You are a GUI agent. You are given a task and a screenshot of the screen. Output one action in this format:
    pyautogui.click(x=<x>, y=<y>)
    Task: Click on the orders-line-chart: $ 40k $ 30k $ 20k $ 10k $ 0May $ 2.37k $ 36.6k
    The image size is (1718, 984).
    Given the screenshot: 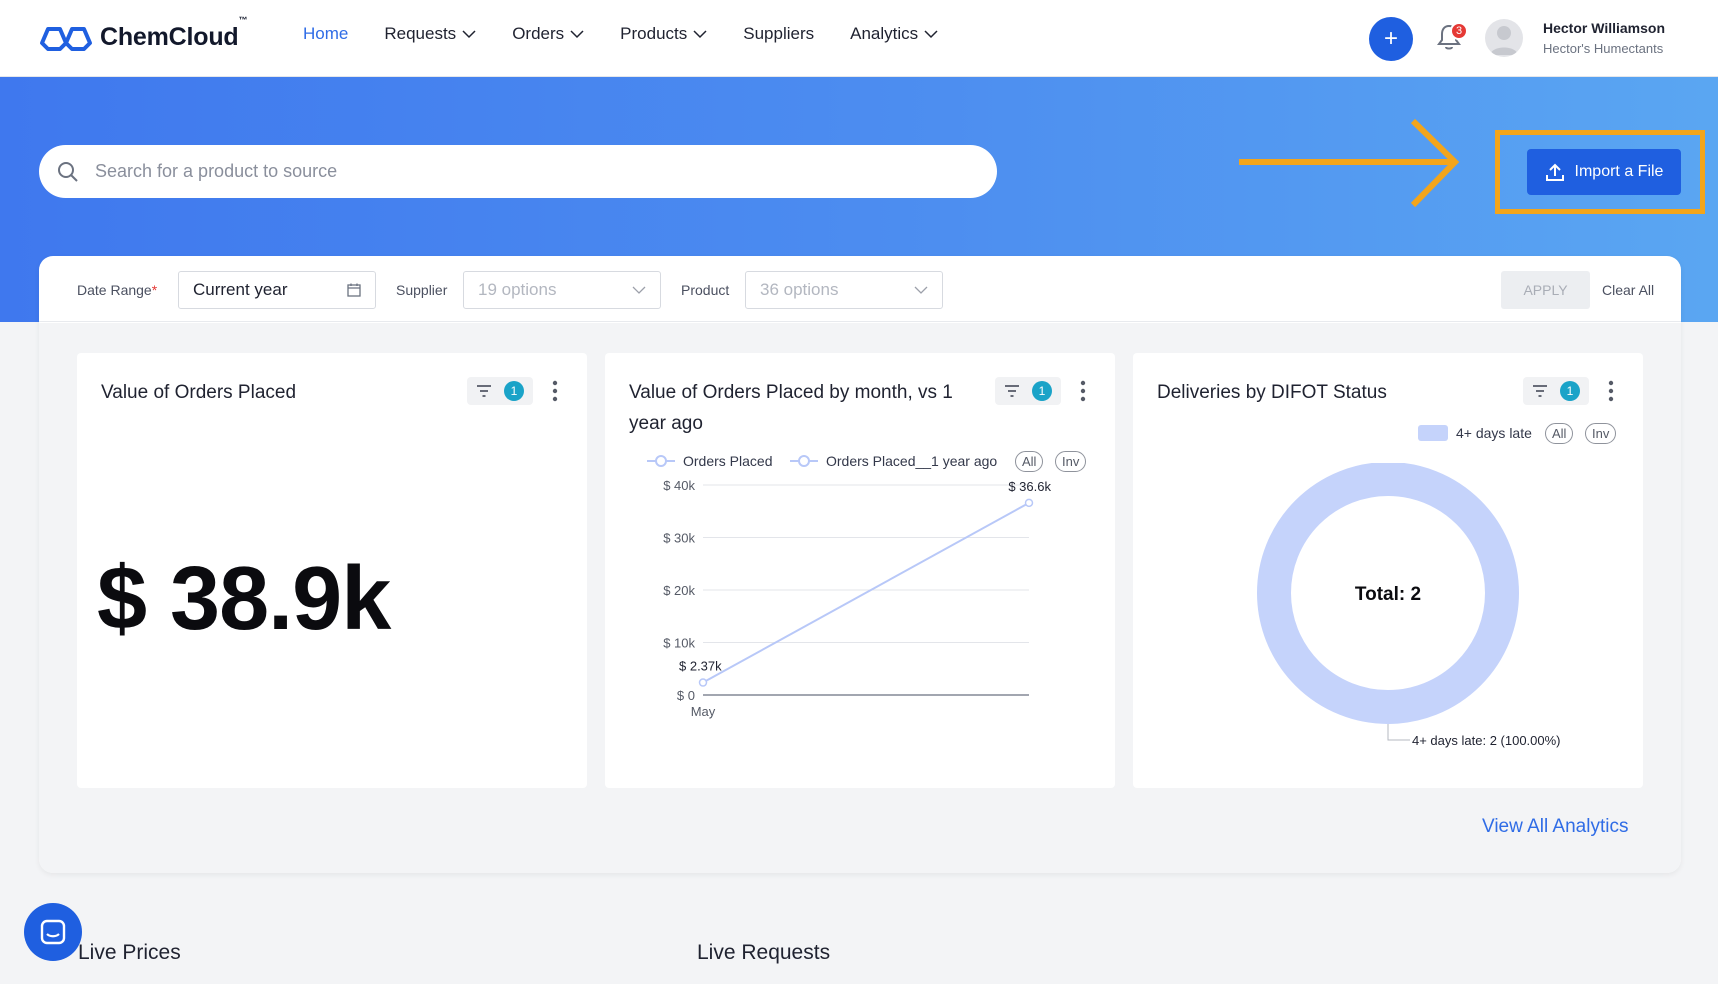 What is the action you would take?
    pyautogui.click(x=857, y=598)
    